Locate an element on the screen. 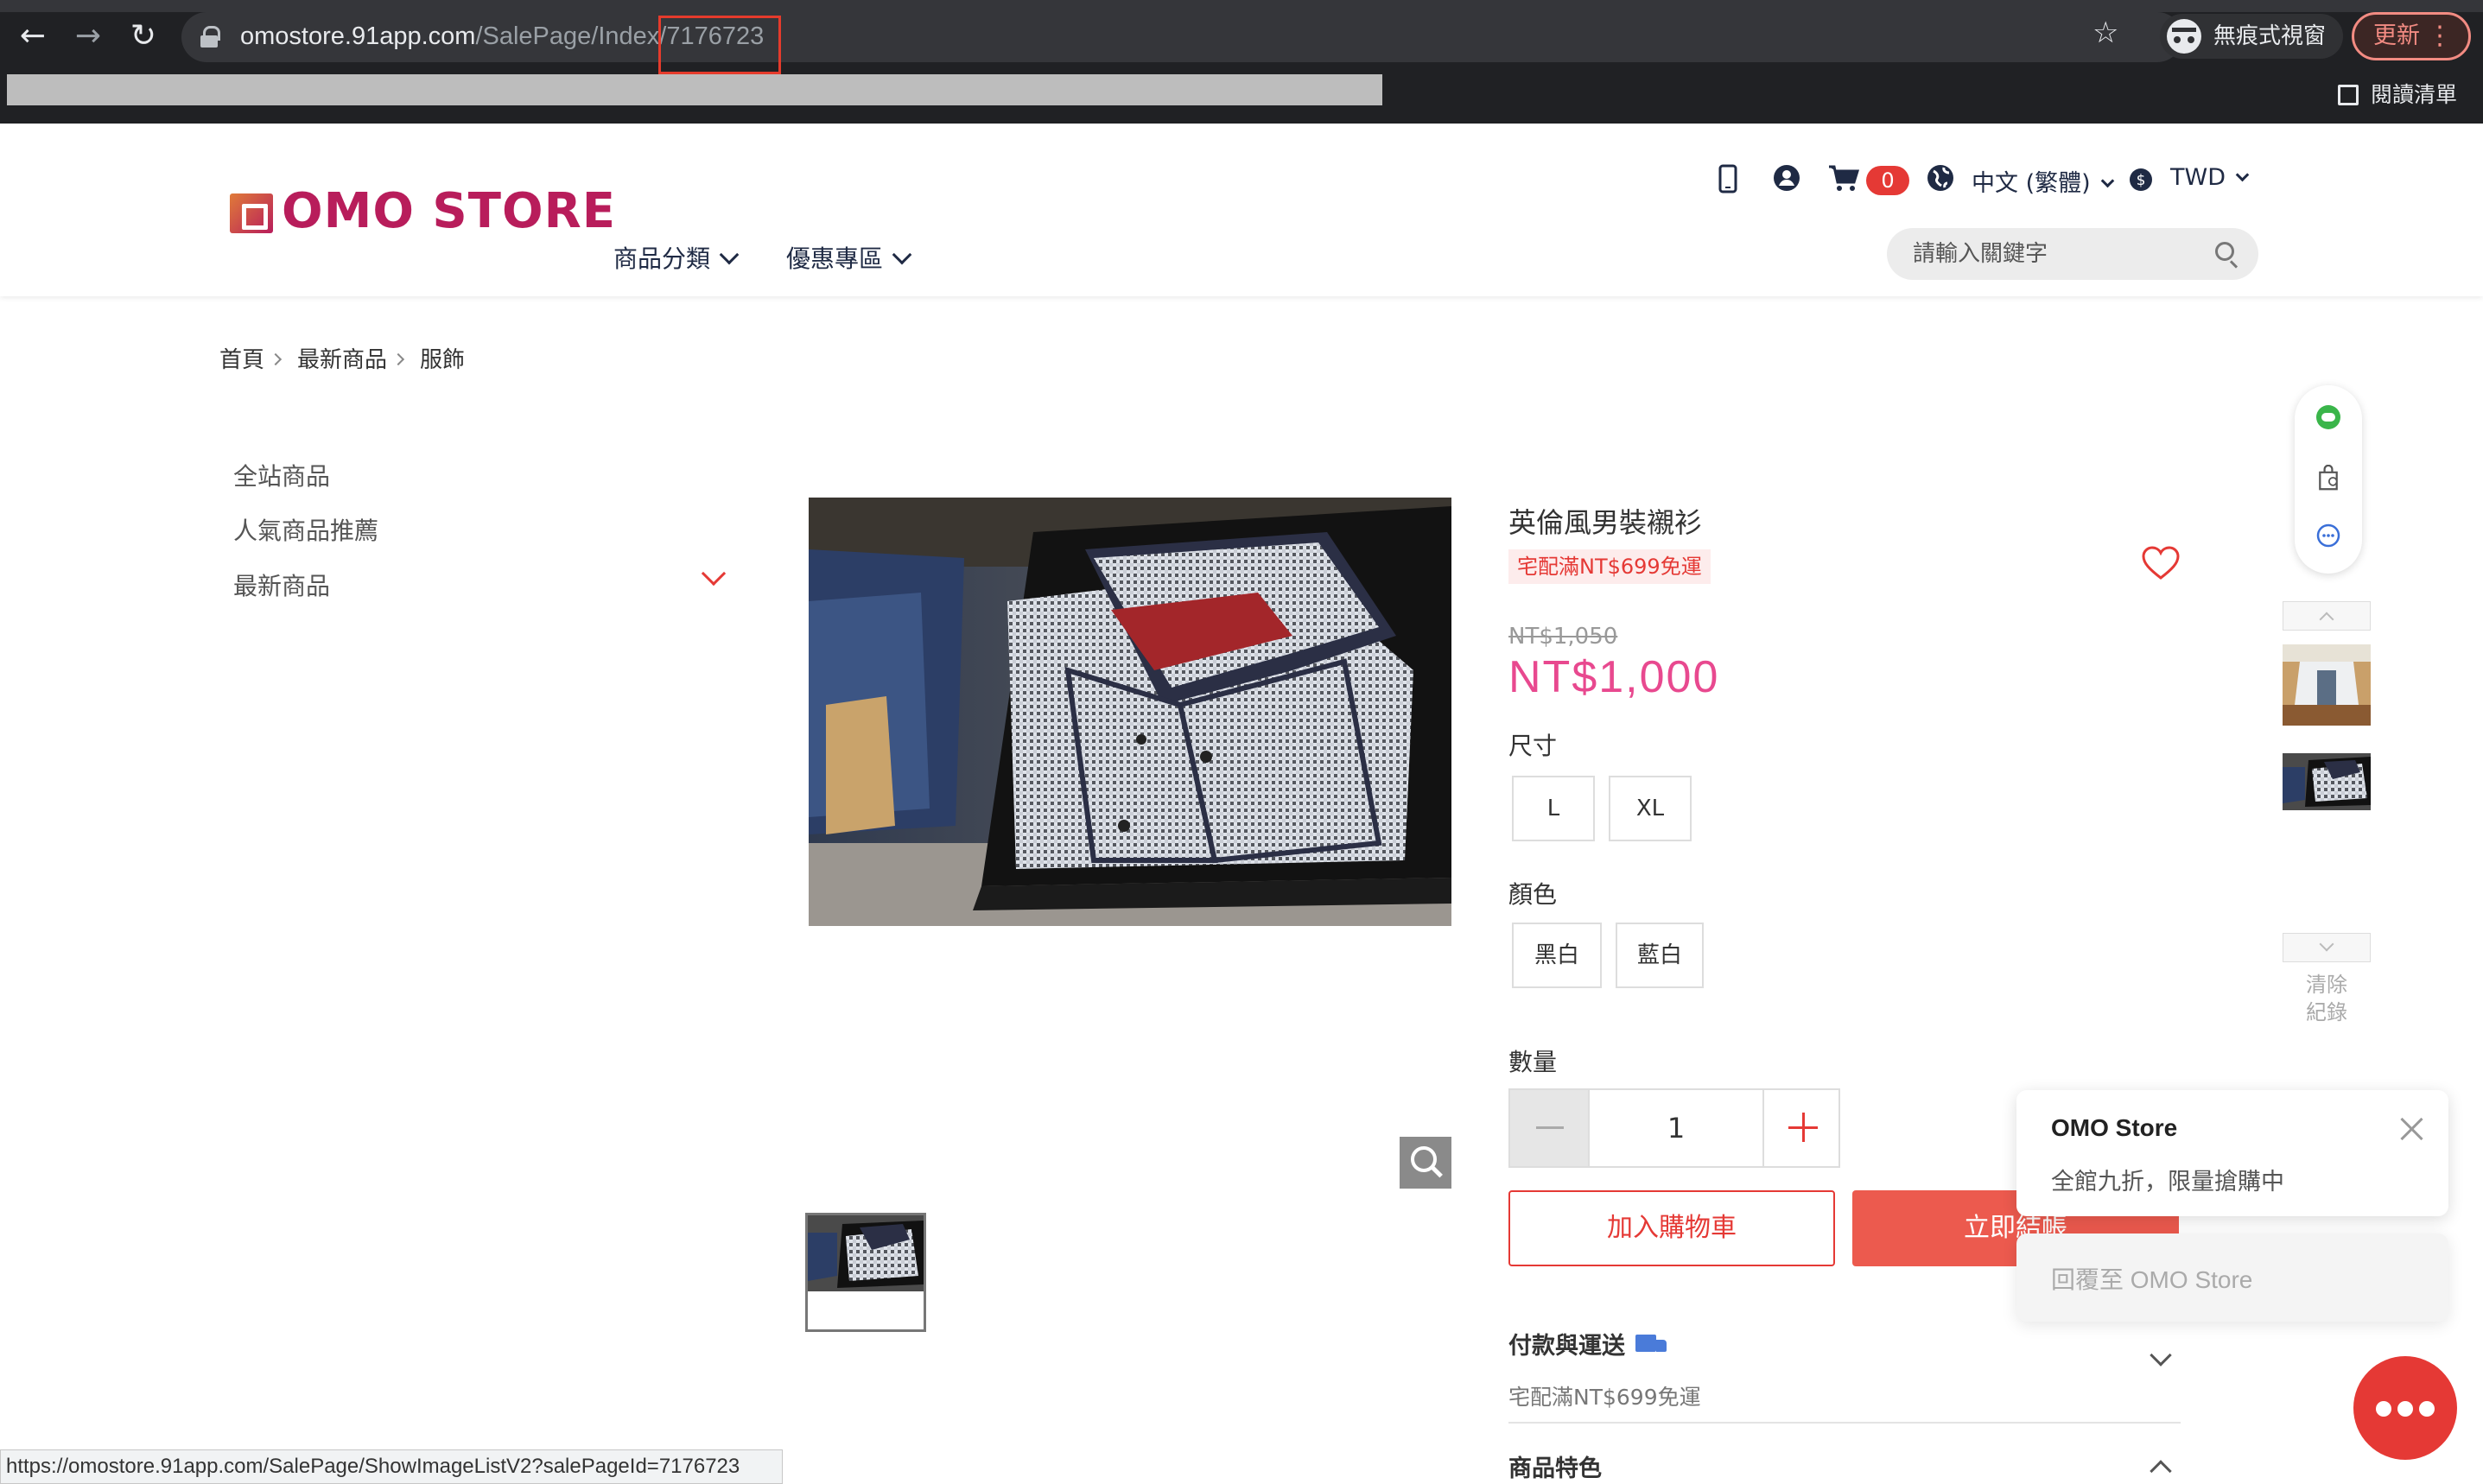 Image resolution: width=2483 pixels, height=1484 pixels. quantity-label: 數量 is located at coordinates (1533, 1062).